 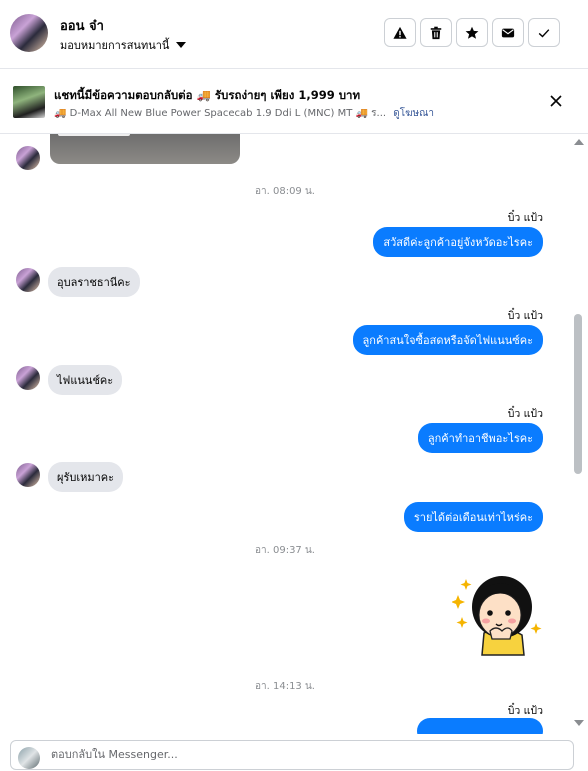 I want to click on report-button, so click(x=400, y=32).